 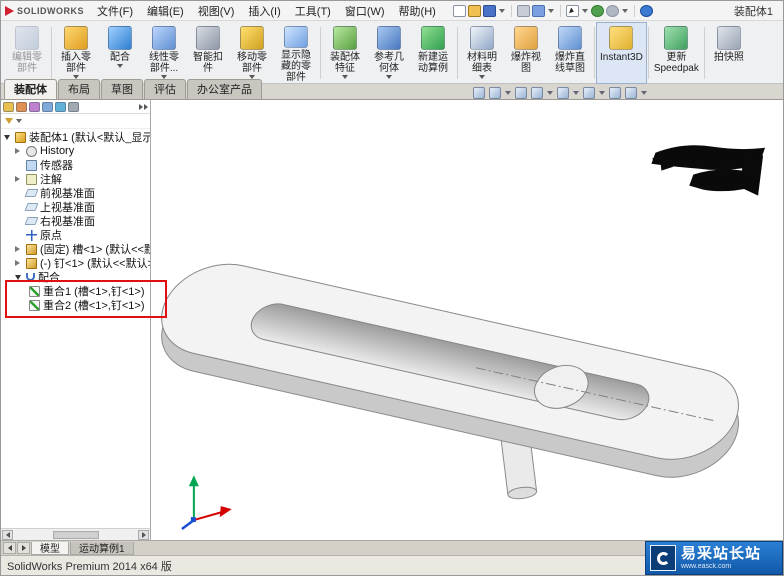 I want to click on scene-icon, so click(x=631, y=93).